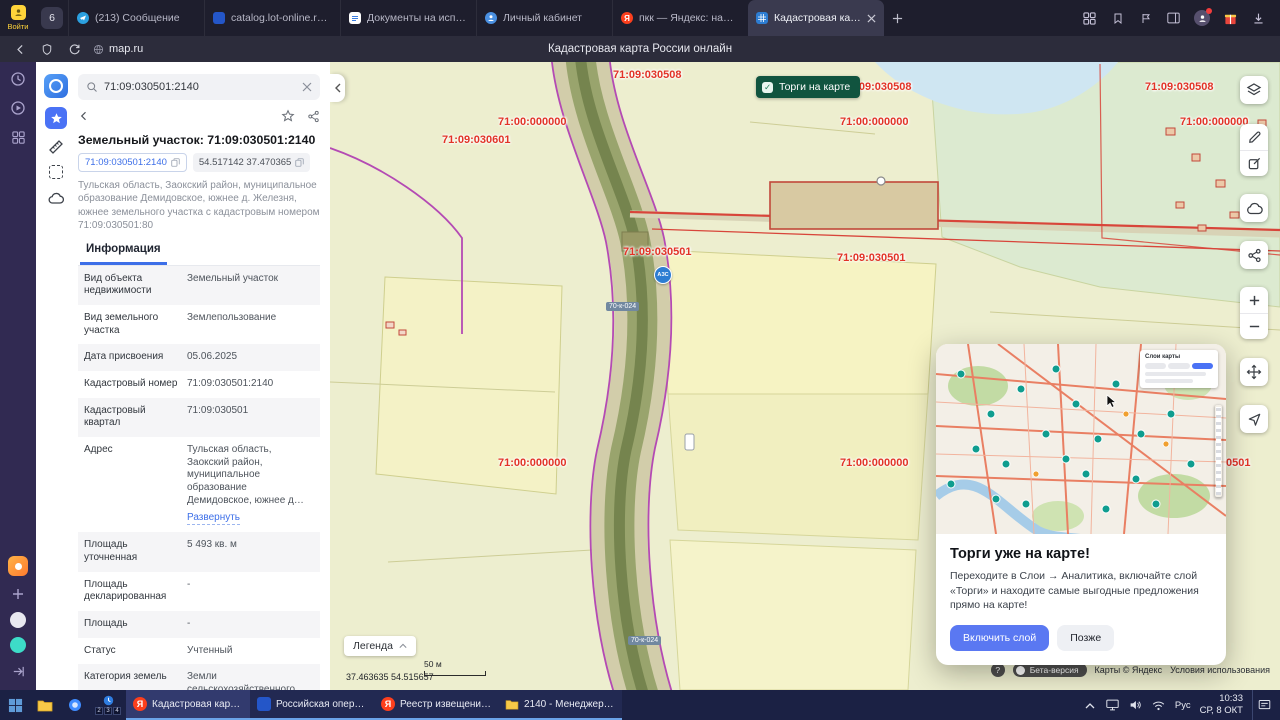 The image size is (1280, 720). Describe the element at coordinates (1117, 18) in the screenshot. I see `bookmark-icon` at that location.